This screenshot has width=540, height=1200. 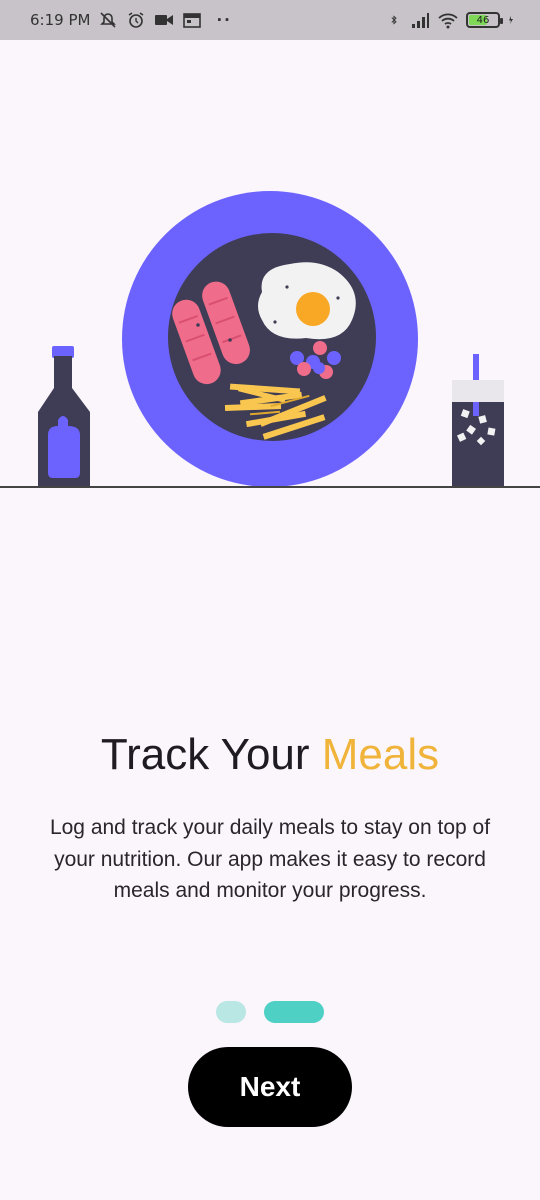 What do you see at coordinates (511, 20) in the screenshot?
I see `charging-icon` at bounding box center [511, 20].